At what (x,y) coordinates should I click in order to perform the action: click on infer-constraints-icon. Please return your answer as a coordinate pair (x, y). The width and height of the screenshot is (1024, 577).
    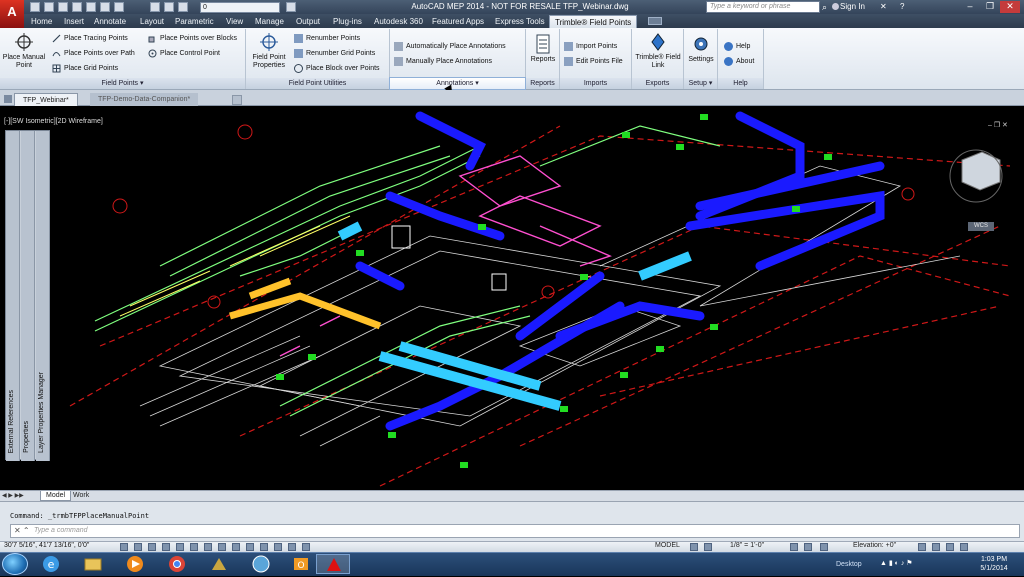
    Looking at the image, I should click on (124, 547).